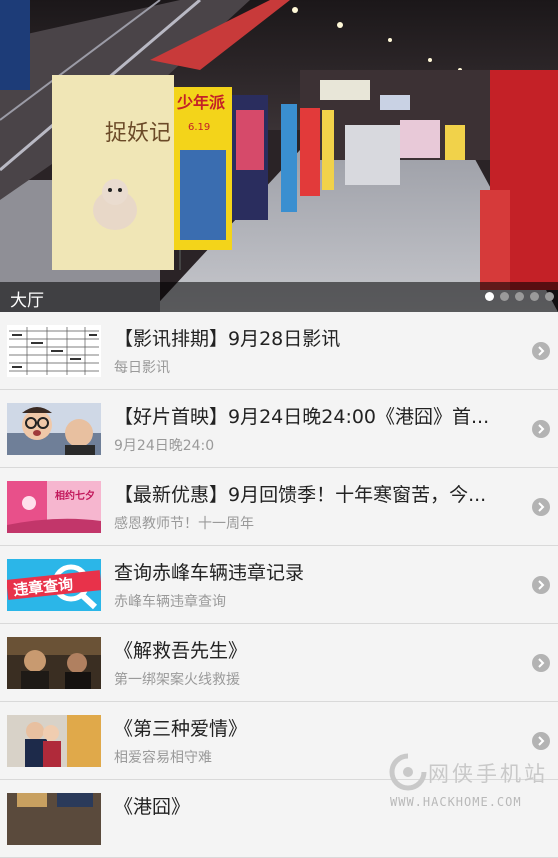  Describe the element at coordinates (279, 585) in the screenshot. I see `list-item: 违章查询 查询赤峰车辆违章记录 赤峰车辆违章查询` at that location.